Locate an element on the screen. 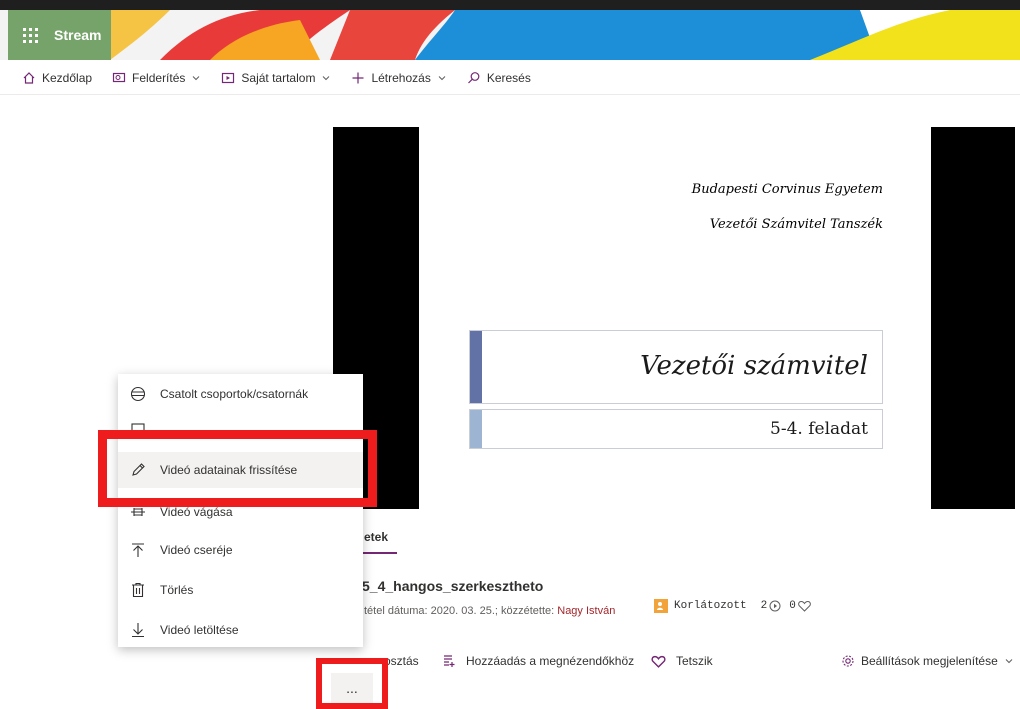  nav-item-home: Kezdőlap is located at coordinates (57, 78).